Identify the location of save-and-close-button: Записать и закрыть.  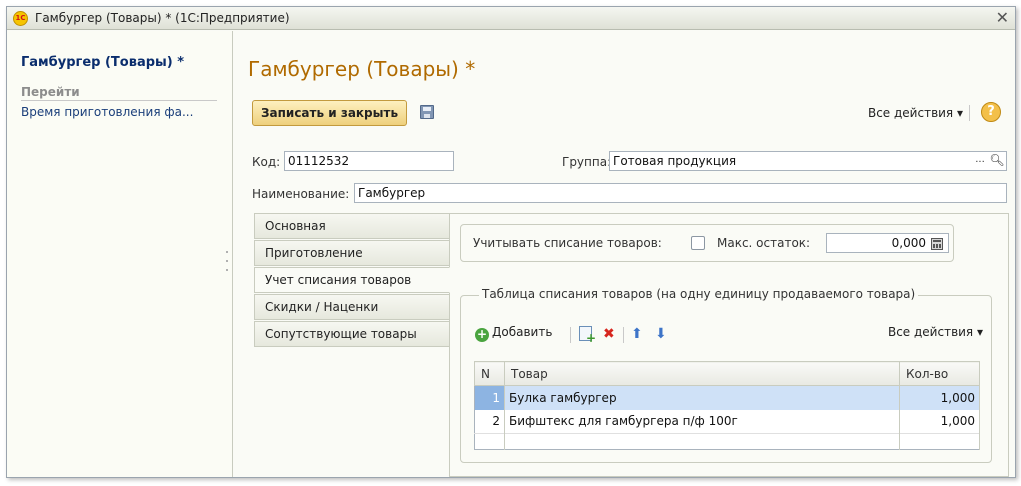
(330, 113).